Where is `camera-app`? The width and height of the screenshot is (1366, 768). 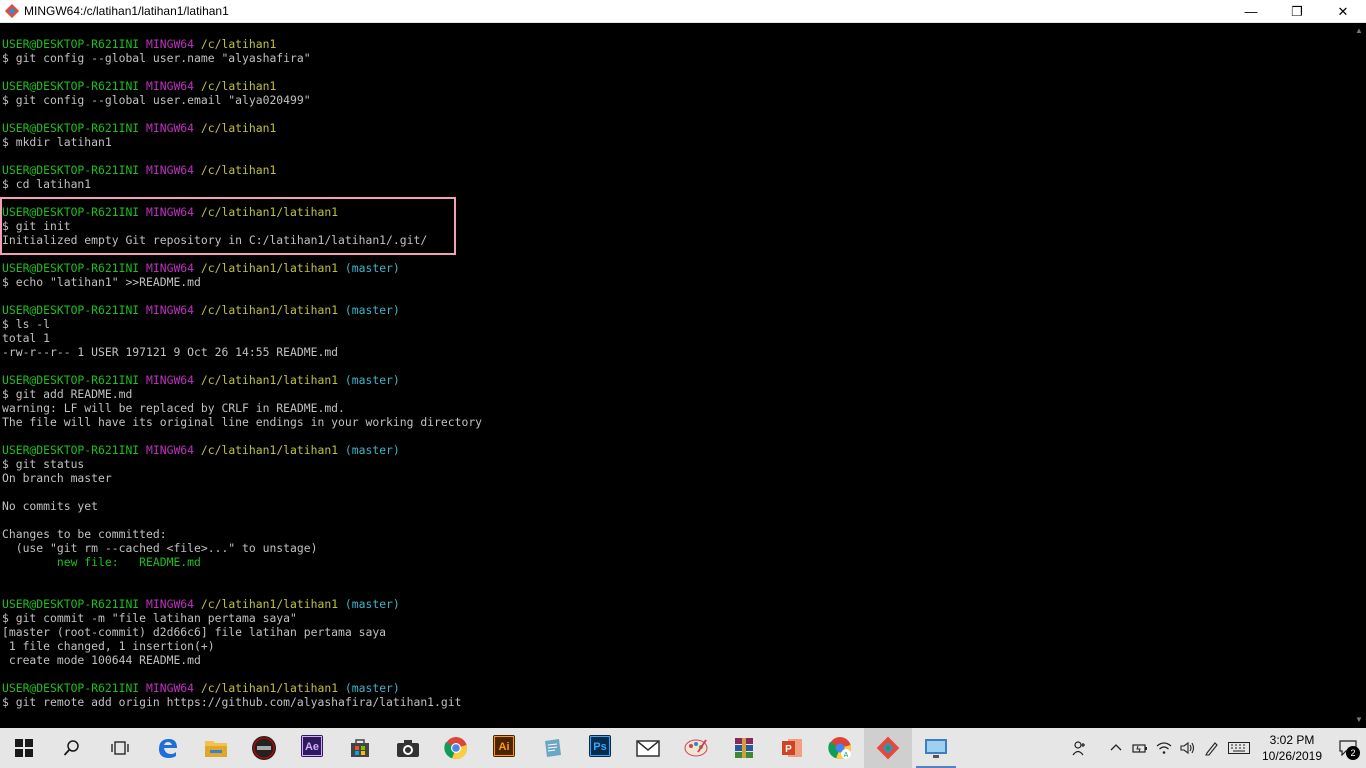 camera-app is located at coordinates (408, 748).